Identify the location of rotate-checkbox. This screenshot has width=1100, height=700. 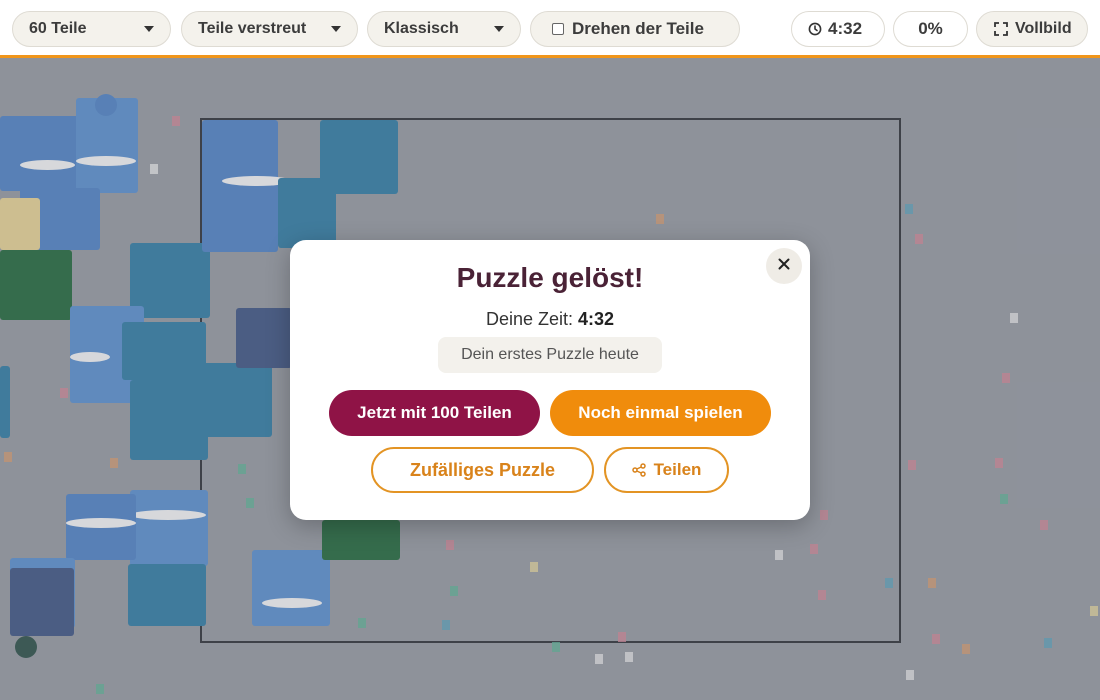
(558, 29).